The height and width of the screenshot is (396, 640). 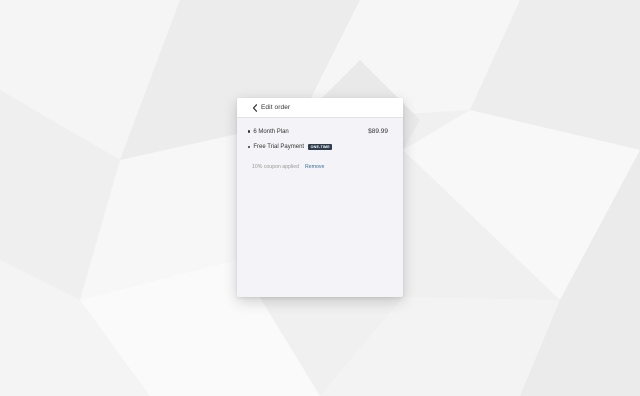 I want to click on edit-order-label: Edit order, so click(x=276, y=107).